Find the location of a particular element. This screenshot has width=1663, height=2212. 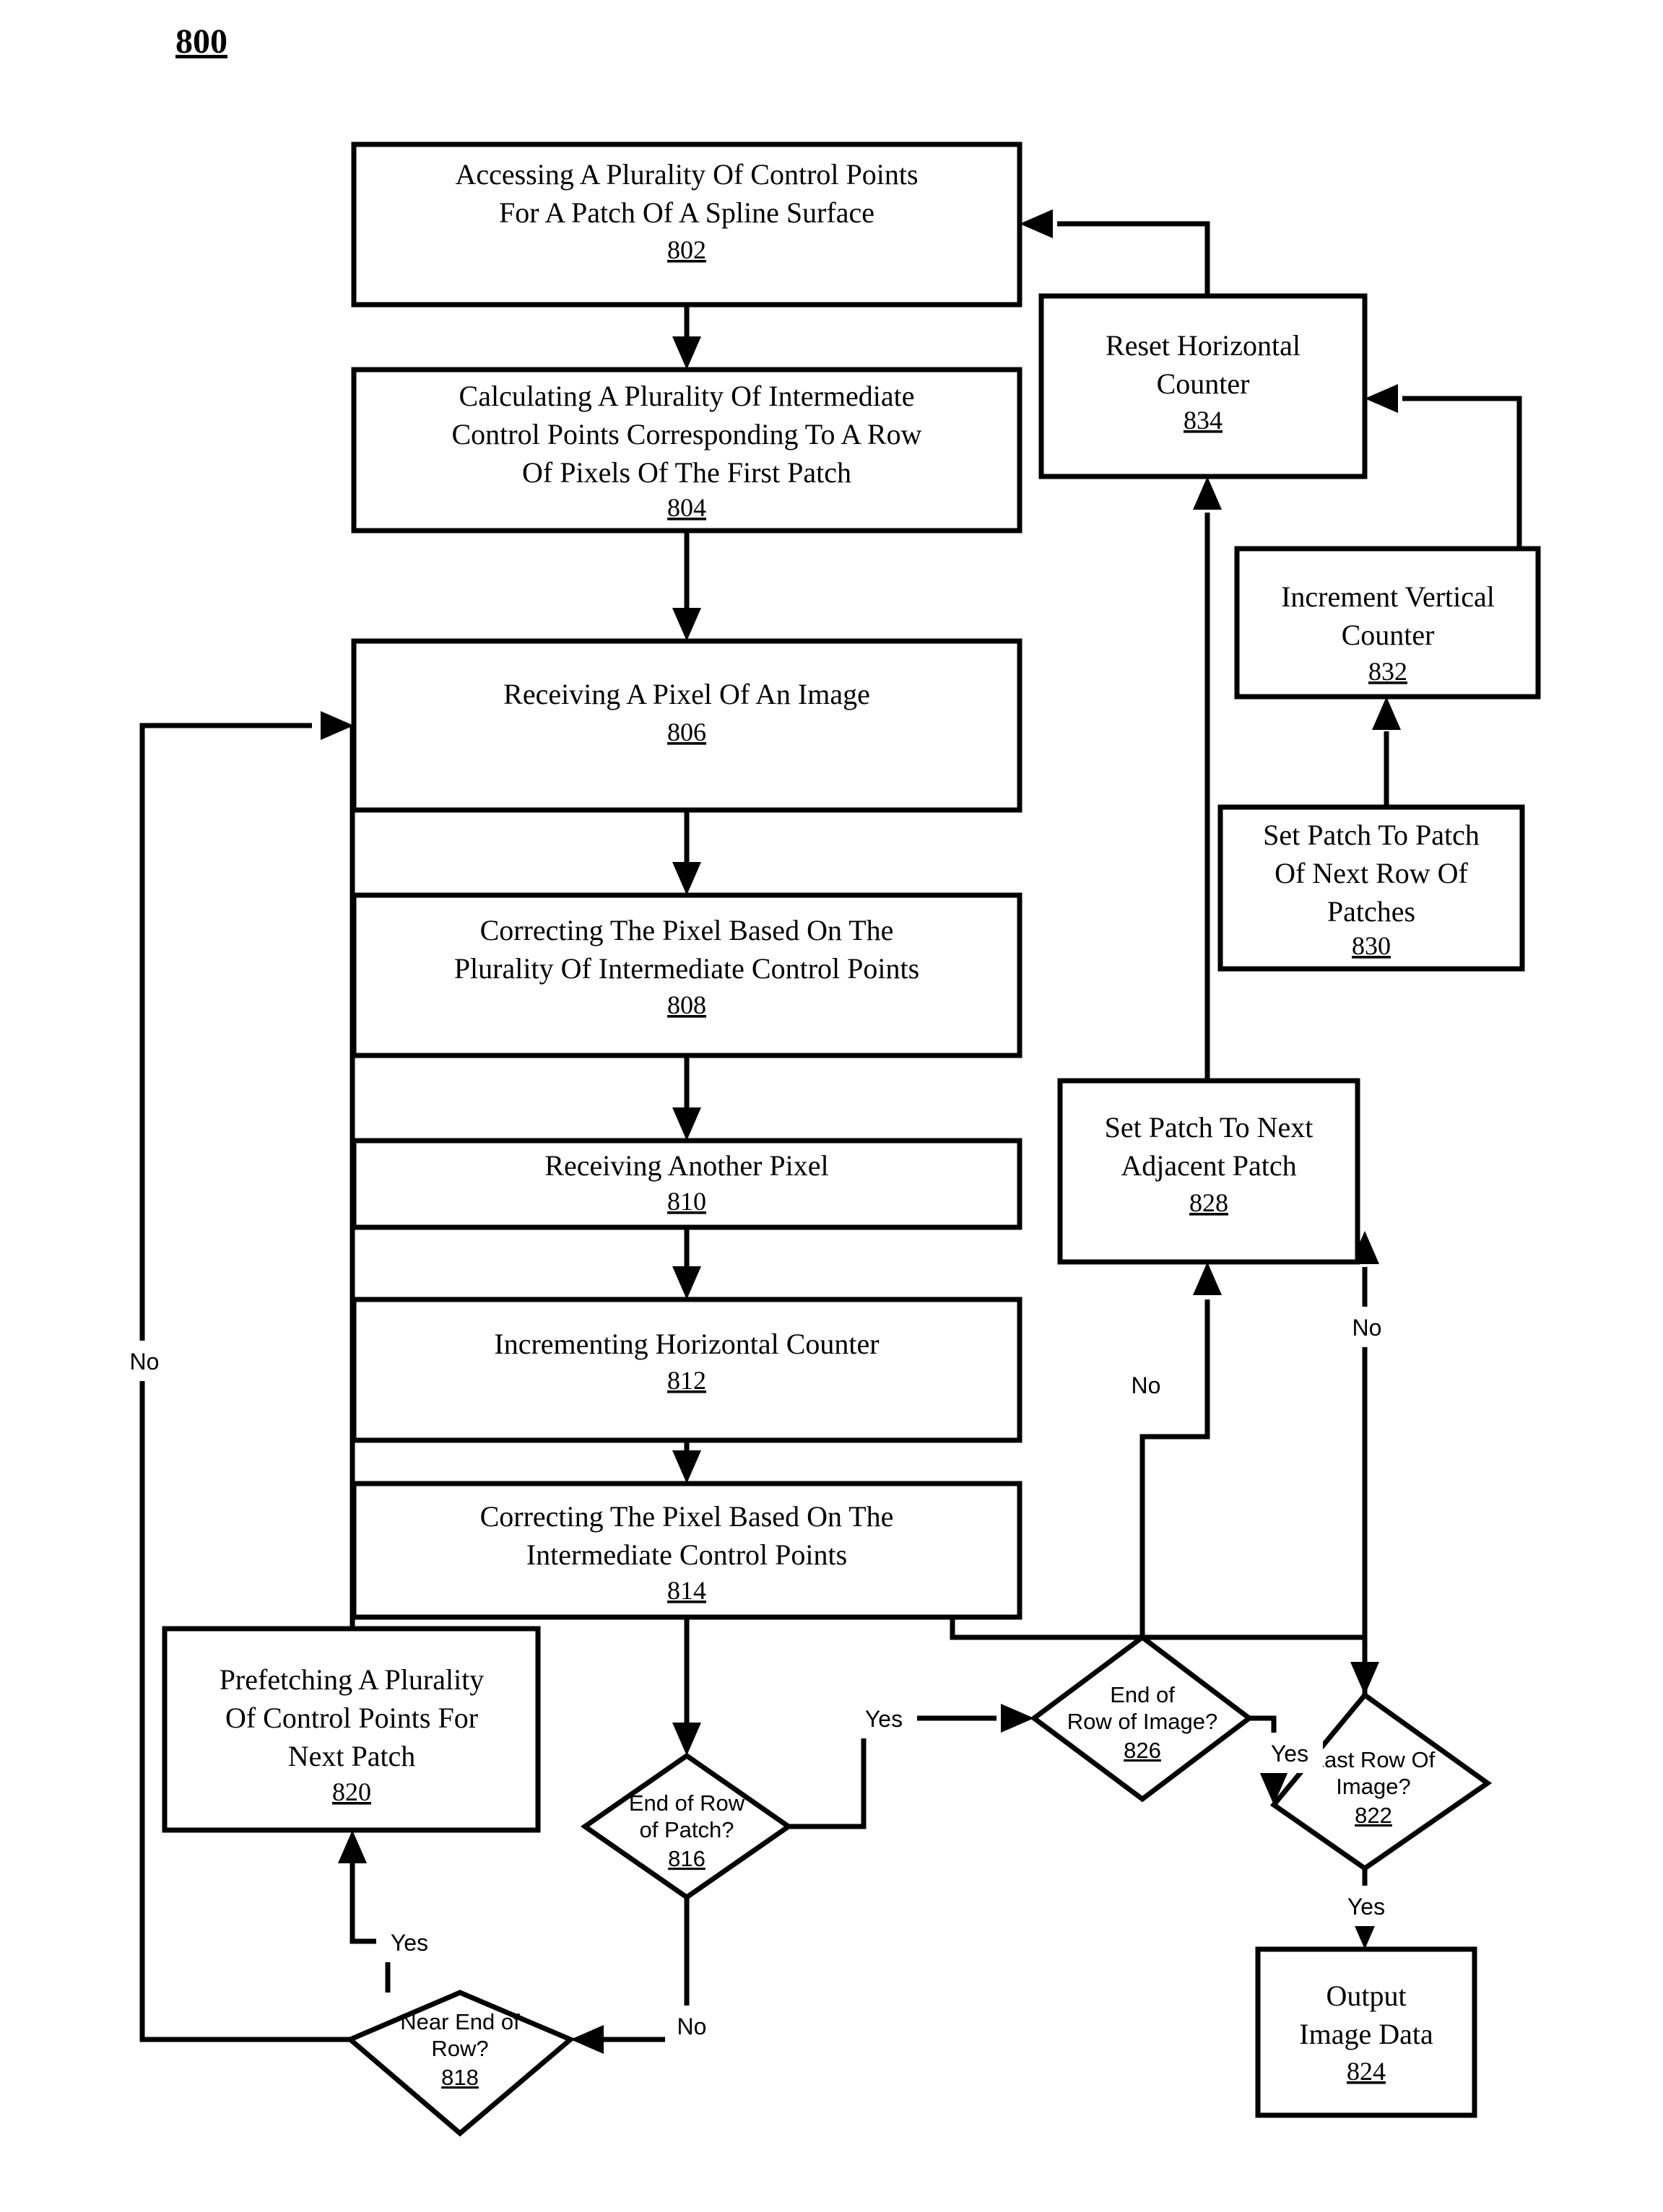

node-812-line-1: Incrementing Horizontal Counter is located at coordinates (686, 1344).